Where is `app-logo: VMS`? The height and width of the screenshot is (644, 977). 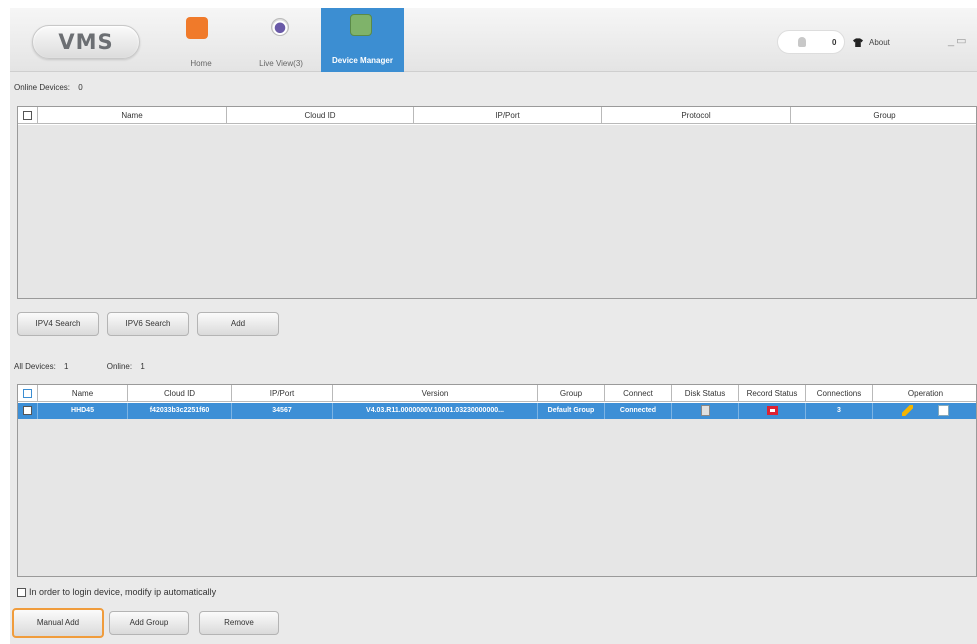
app-logo: VMS is located at coordinates (86, 42).